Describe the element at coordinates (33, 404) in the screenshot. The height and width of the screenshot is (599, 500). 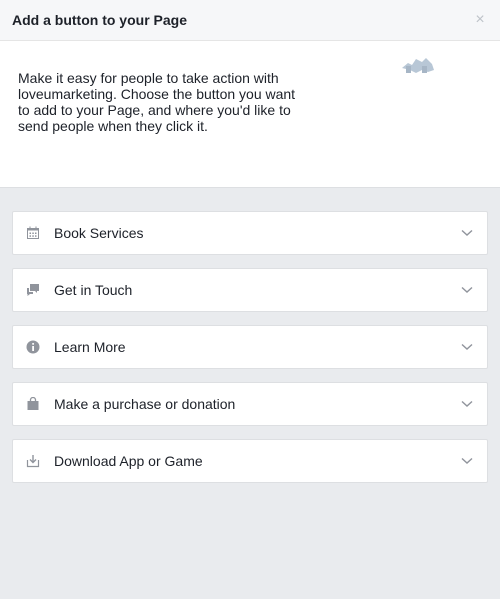
I see `shopping-bag-icon` at that location.